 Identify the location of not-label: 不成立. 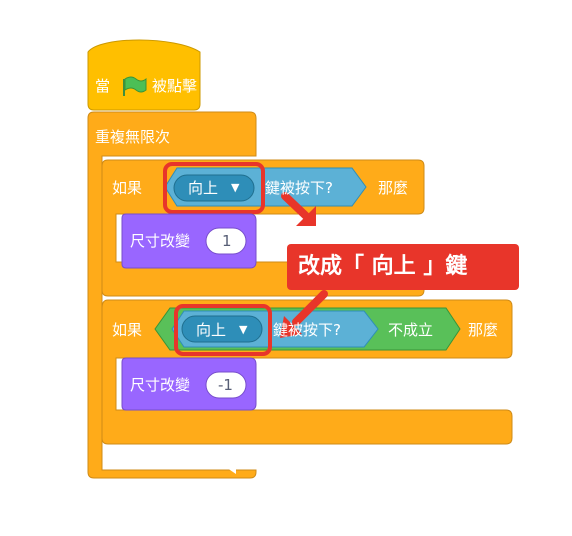
(411, 330).